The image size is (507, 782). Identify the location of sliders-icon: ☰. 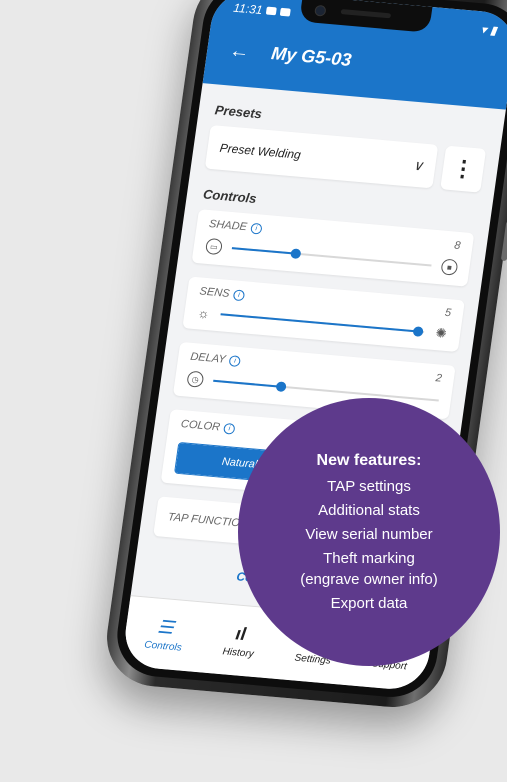
(166, 627).